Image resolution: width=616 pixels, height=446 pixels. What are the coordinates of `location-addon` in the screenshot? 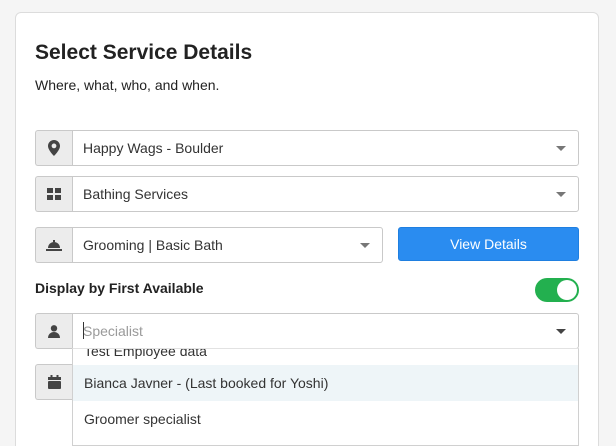 It's located at (53, 148).